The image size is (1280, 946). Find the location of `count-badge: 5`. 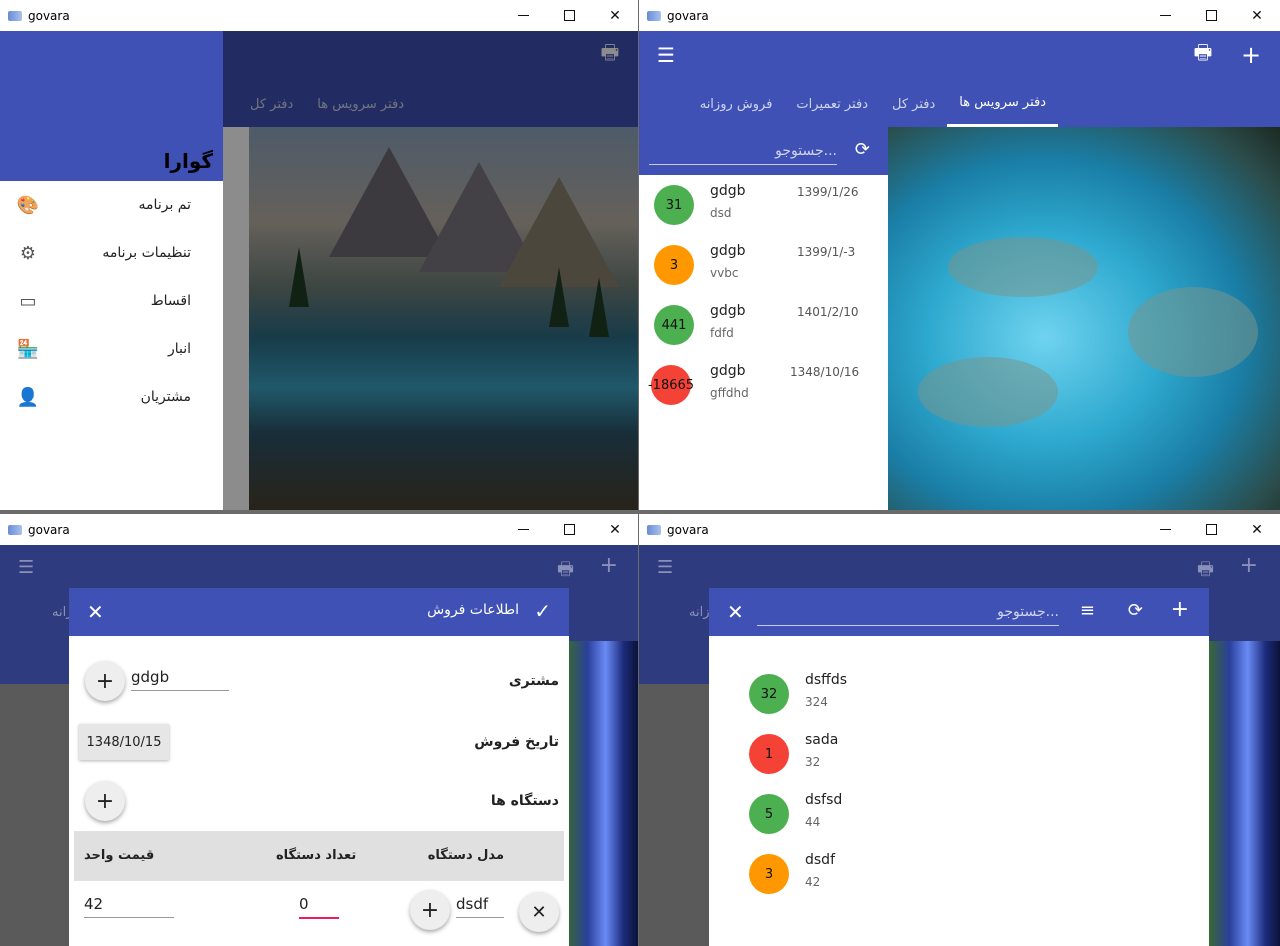

count-badge: 5 is located at coordinates (769, 814).